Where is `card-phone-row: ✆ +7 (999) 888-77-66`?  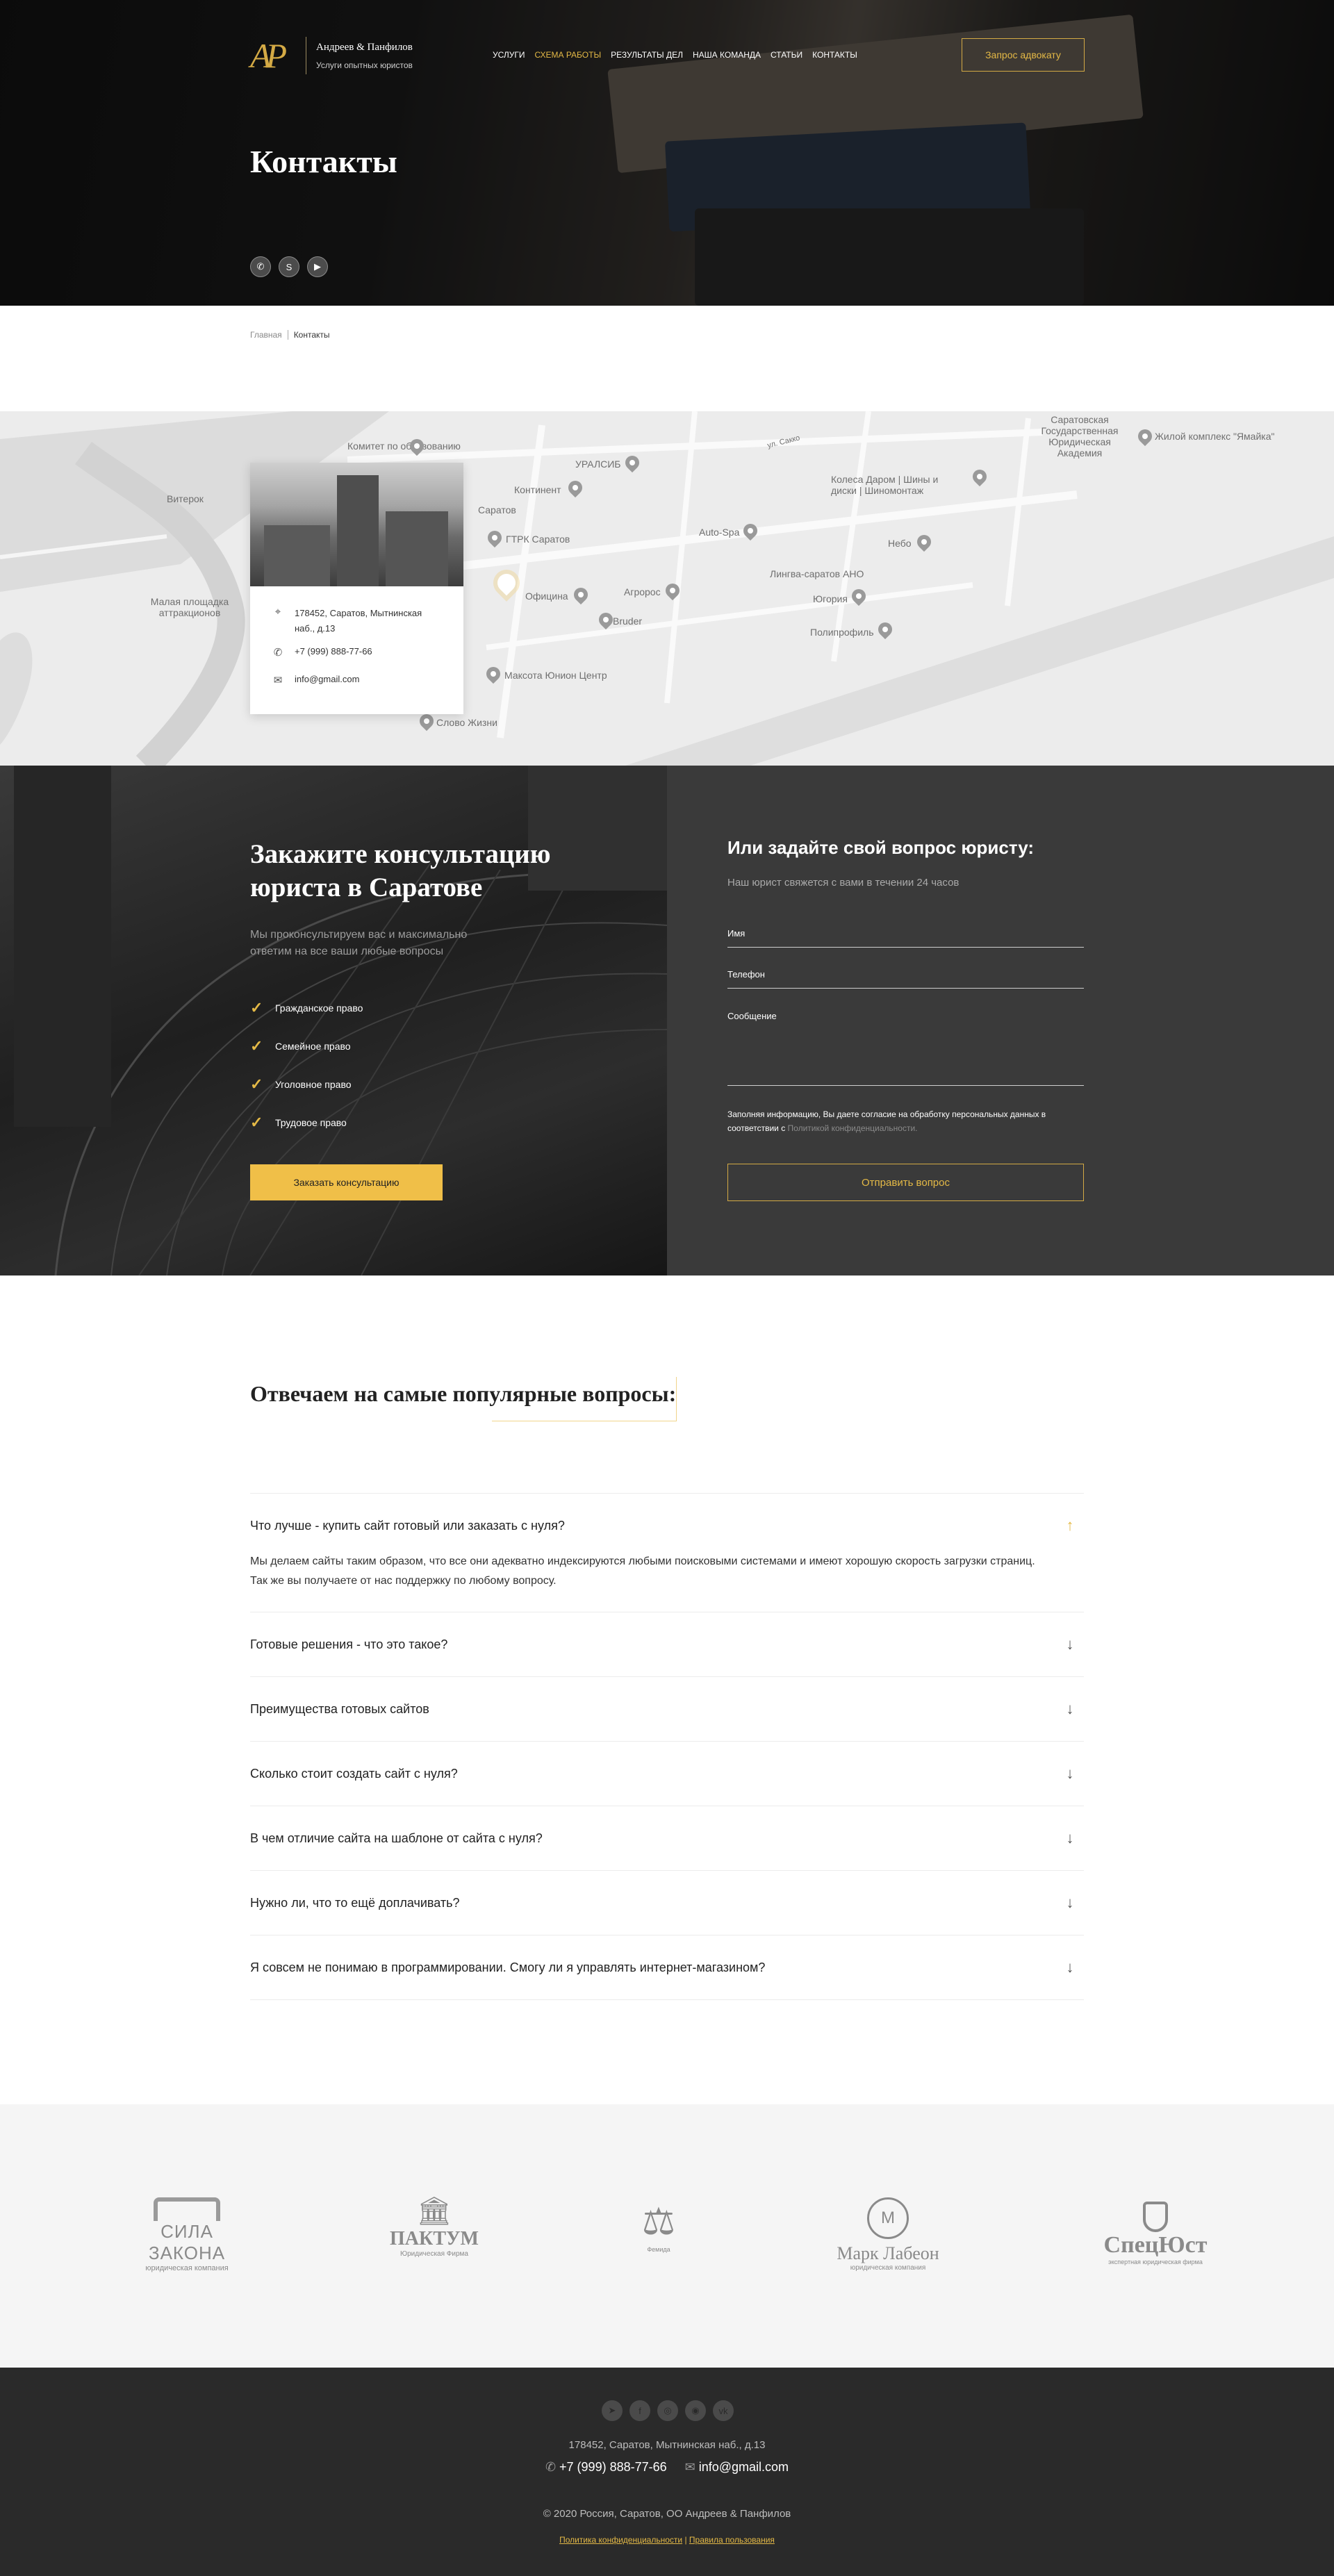
card-phone-row: ✆ +7 (999) 888-77-66 is located at coordinates (357, 652).